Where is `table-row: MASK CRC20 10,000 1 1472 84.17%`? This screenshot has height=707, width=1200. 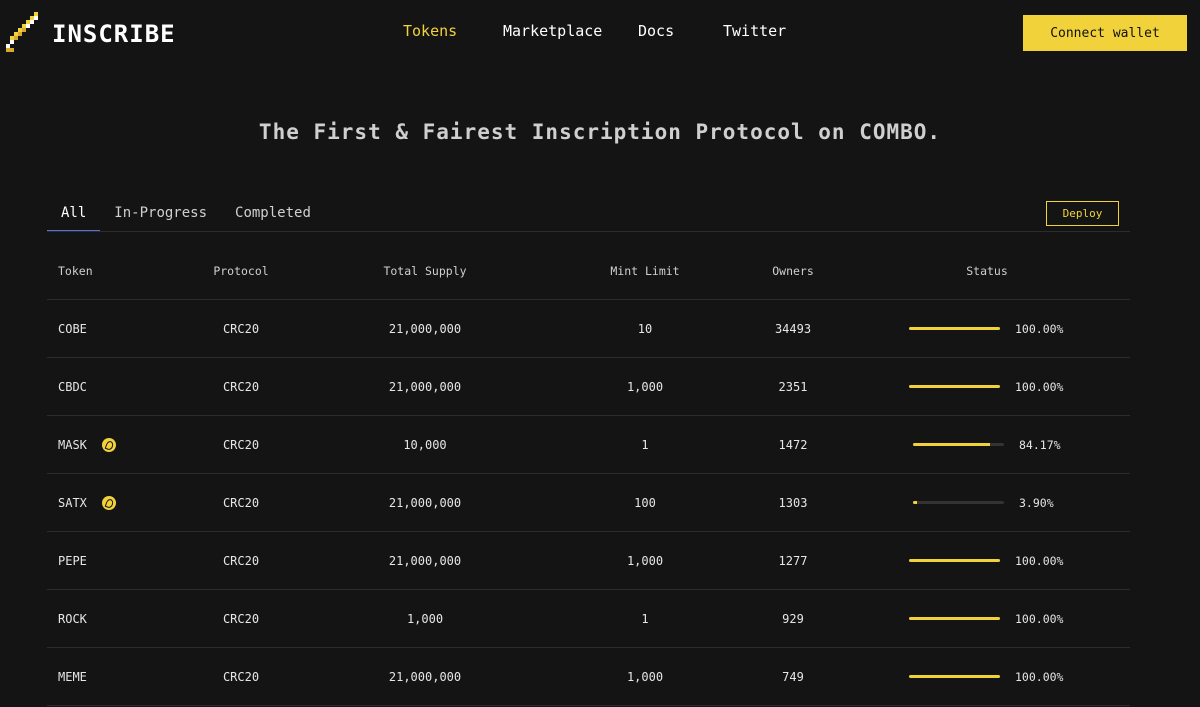 table-row: MASK CRC20 10,000 1 1472 84.17% is located at coordinates (588, 445).